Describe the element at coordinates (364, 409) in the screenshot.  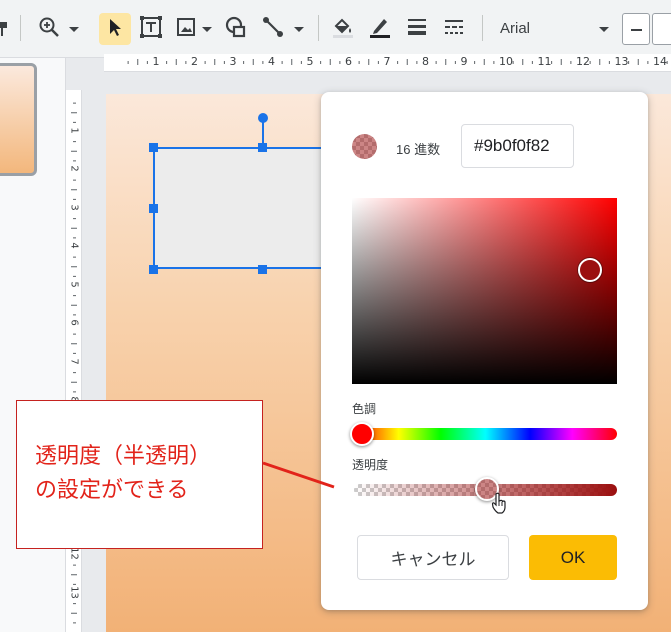
I see `hue-label: 色調` at that location.